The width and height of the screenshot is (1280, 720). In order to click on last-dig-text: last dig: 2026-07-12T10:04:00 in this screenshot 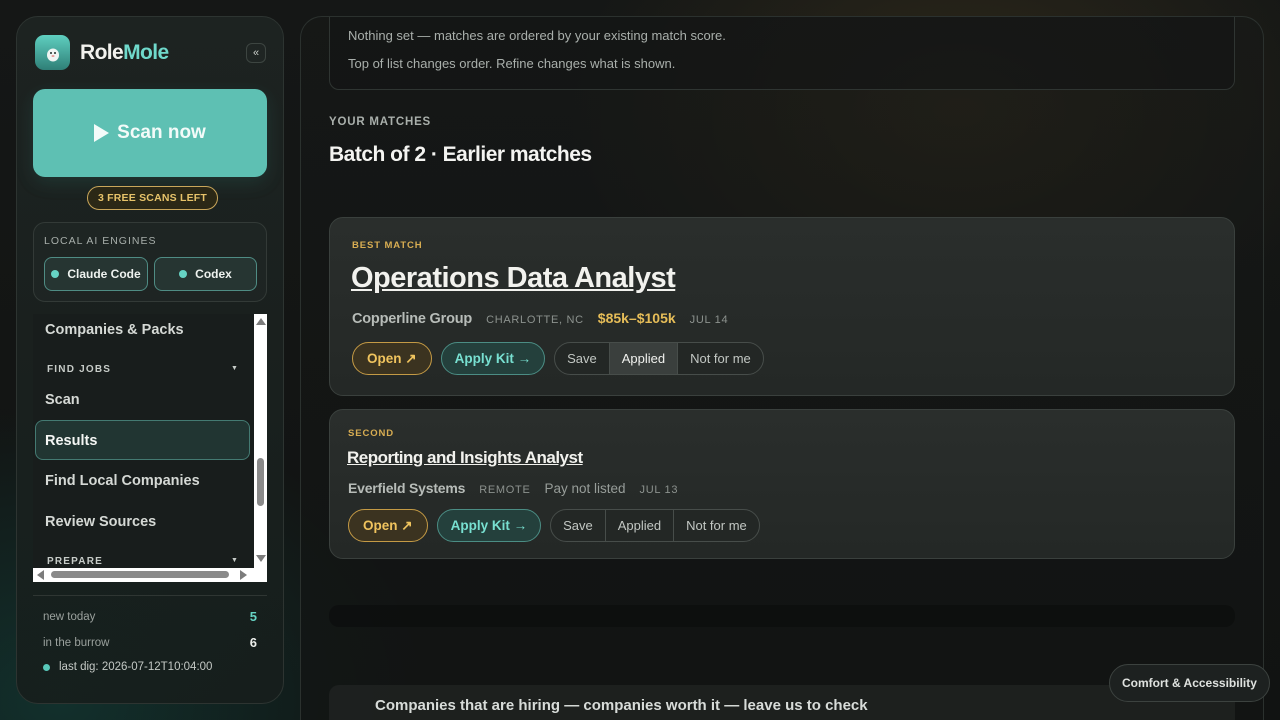, I will do `click(136, 667)`.